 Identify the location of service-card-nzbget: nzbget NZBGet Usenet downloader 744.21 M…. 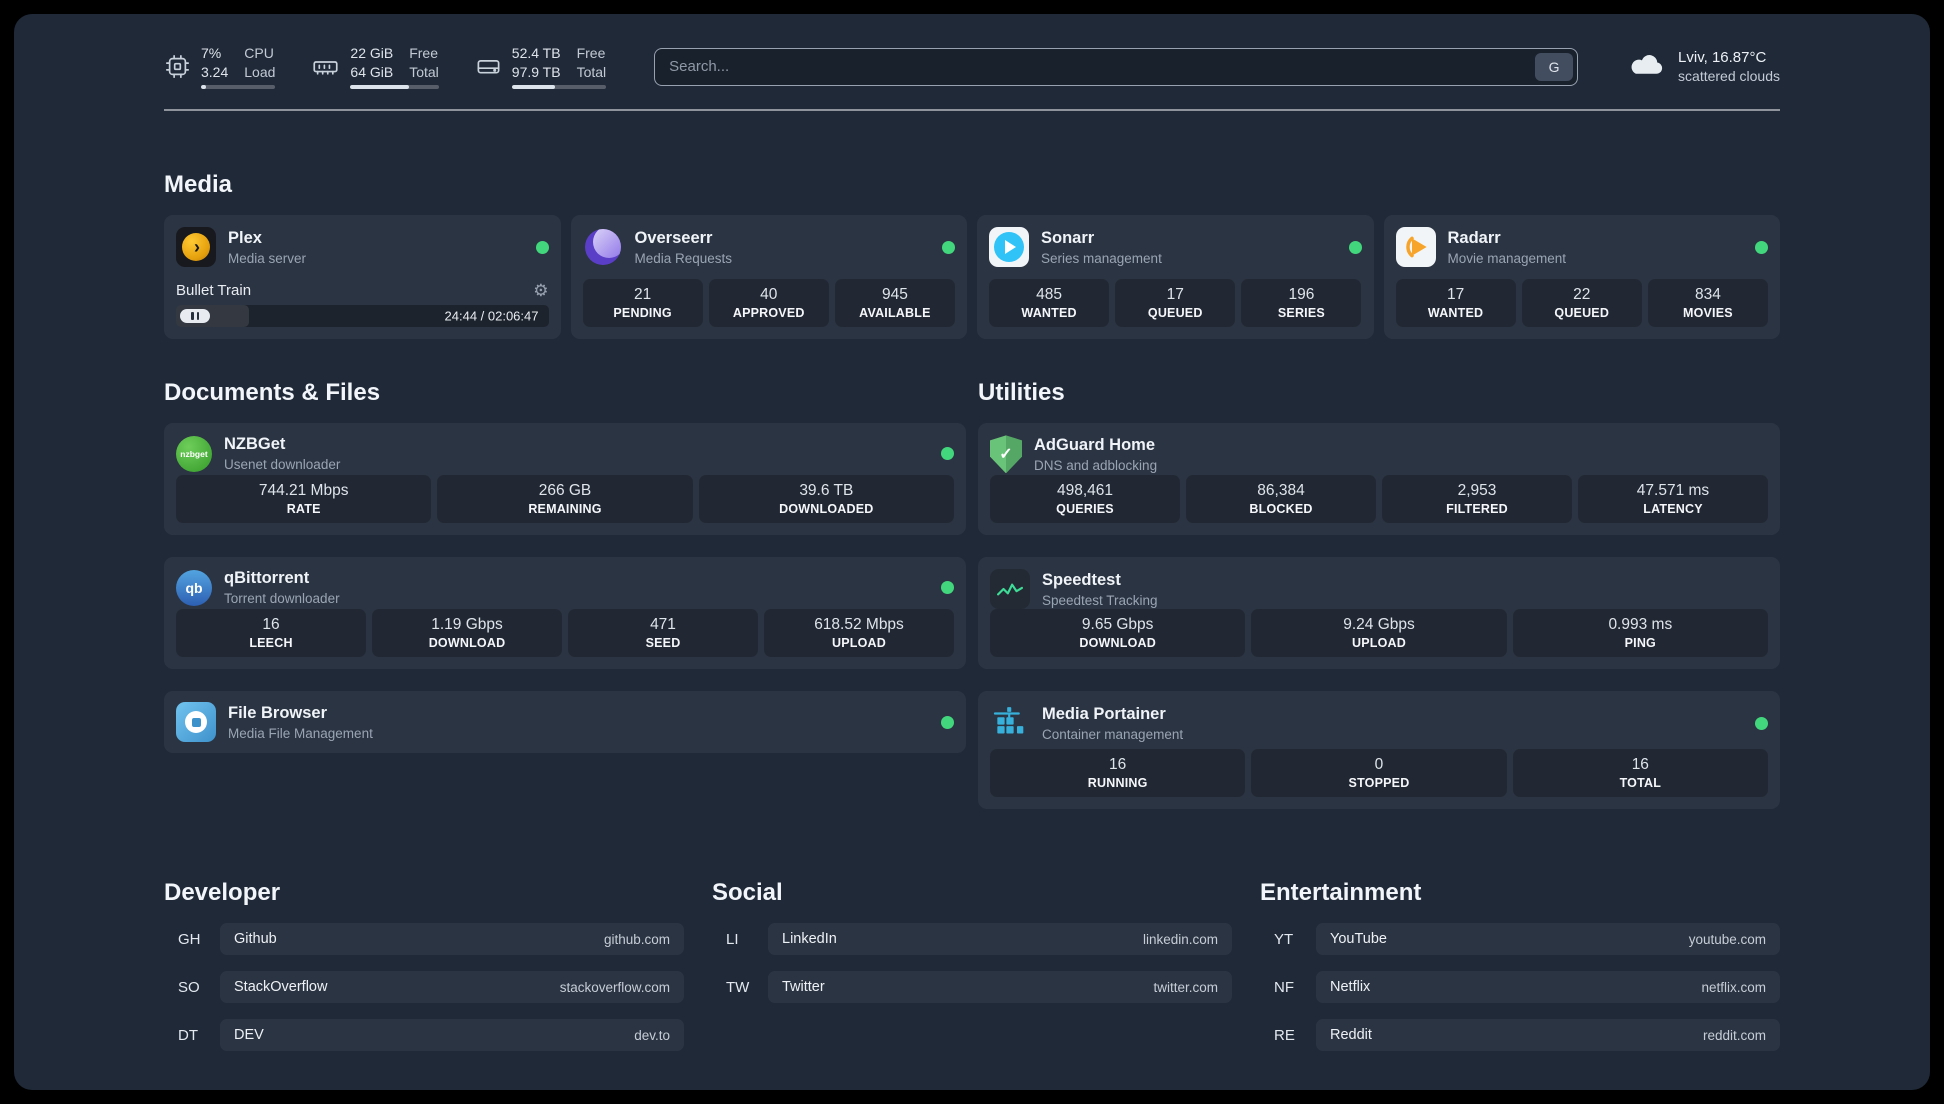
(565, 479).